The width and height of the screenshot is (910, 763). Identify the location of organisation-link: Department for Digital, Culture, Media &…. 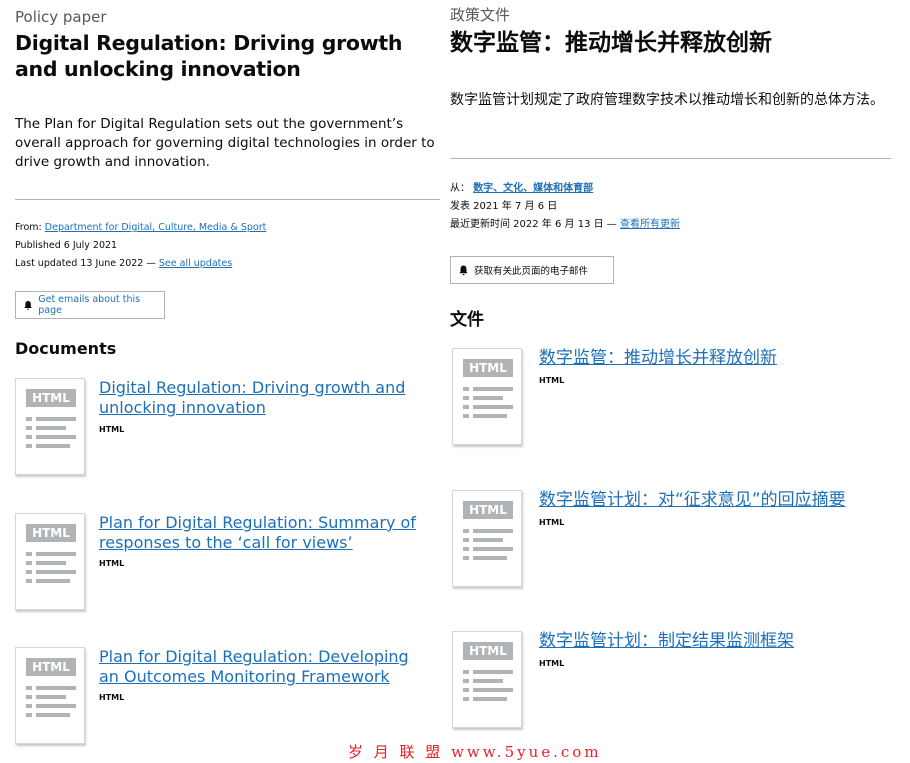
(156, 227).